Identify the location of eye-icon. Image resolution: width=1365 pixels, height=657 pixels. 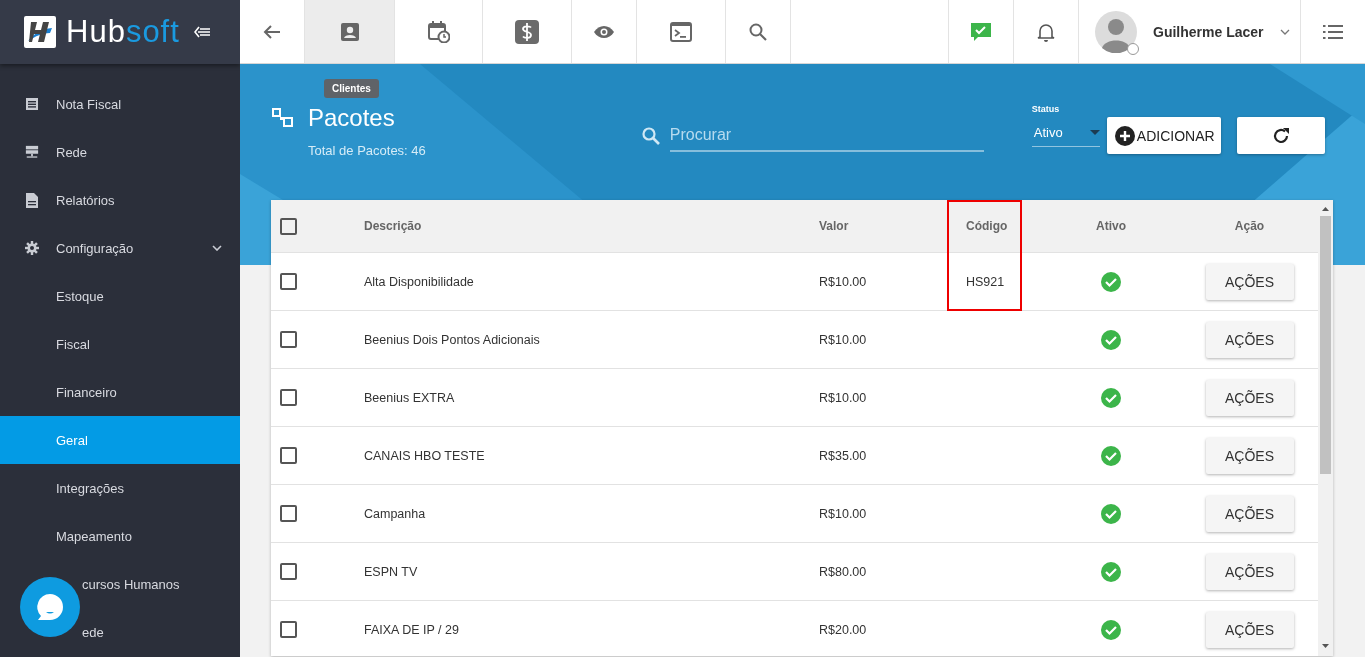
(604, 31).